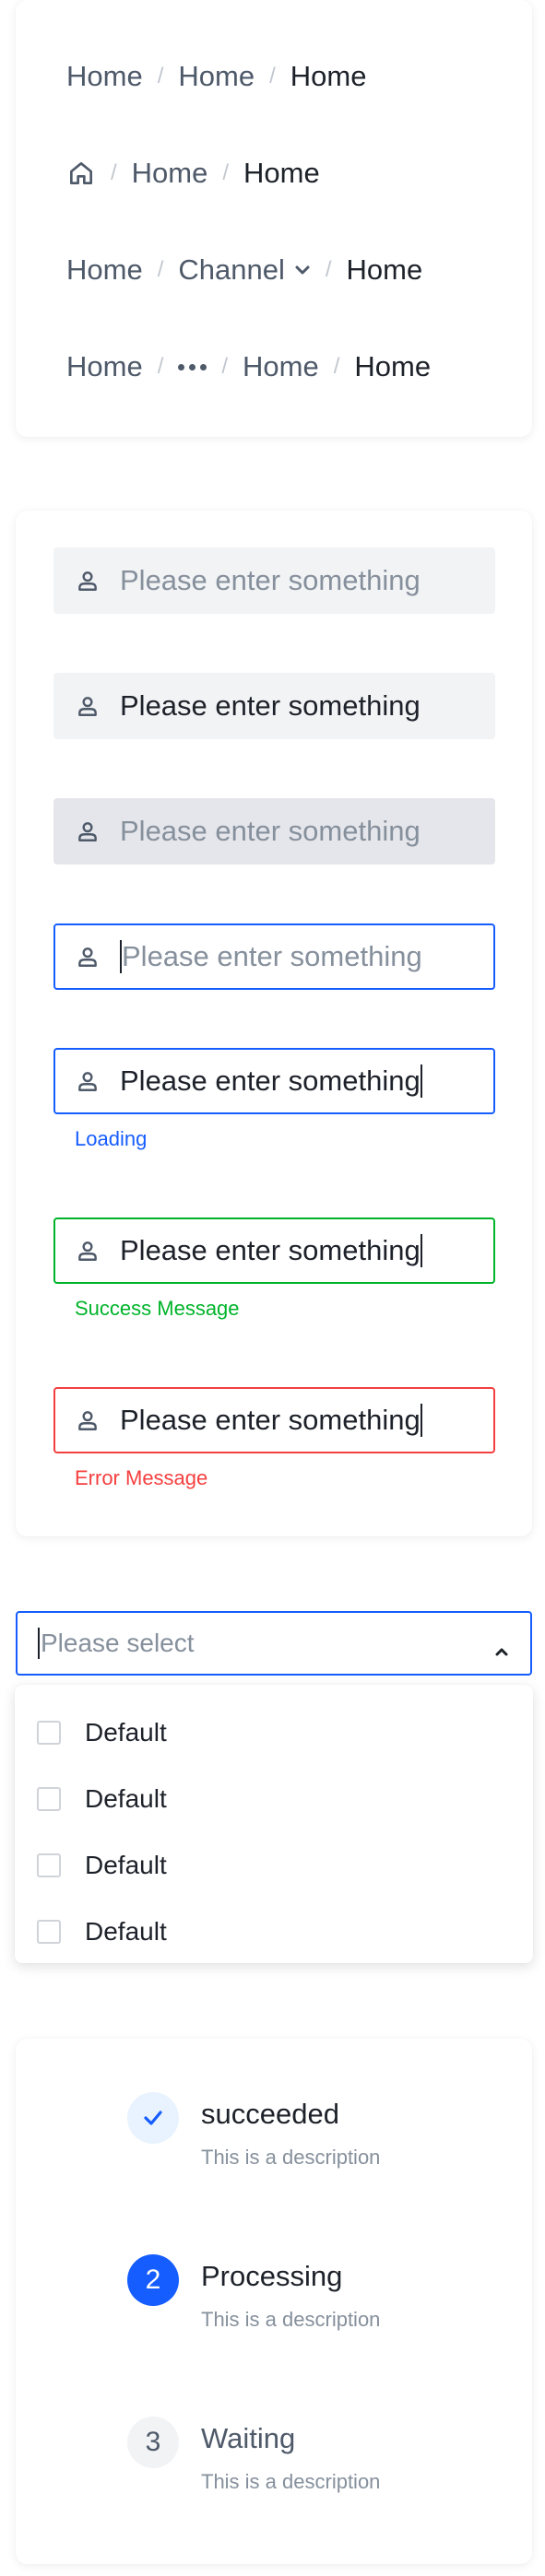 This screenshot has width=545, height=2576. Describe the element at coordinates (272, 2276) in the screenshot. I see `step-title: Processing` at that location.